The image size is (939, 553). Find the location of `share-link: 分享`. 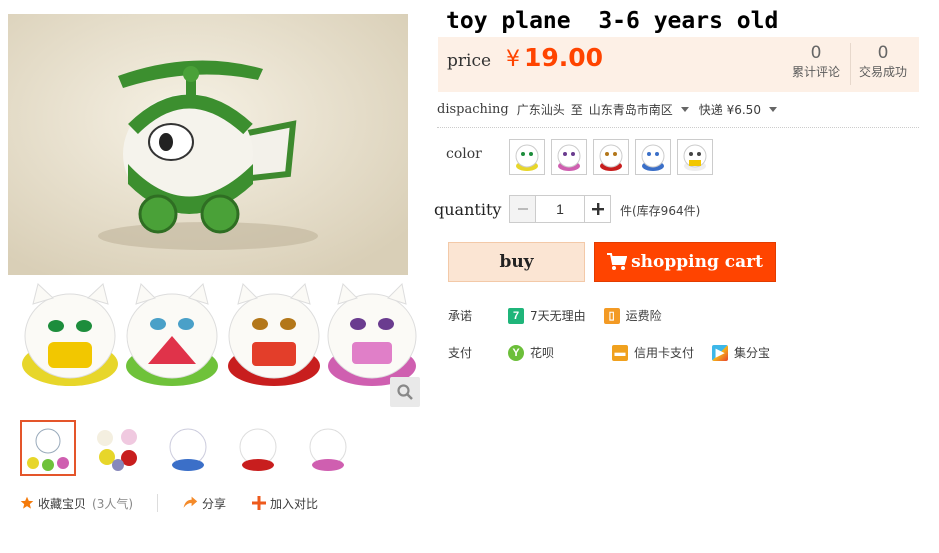

share-link: 分享 is located at coordinates (204, 503).